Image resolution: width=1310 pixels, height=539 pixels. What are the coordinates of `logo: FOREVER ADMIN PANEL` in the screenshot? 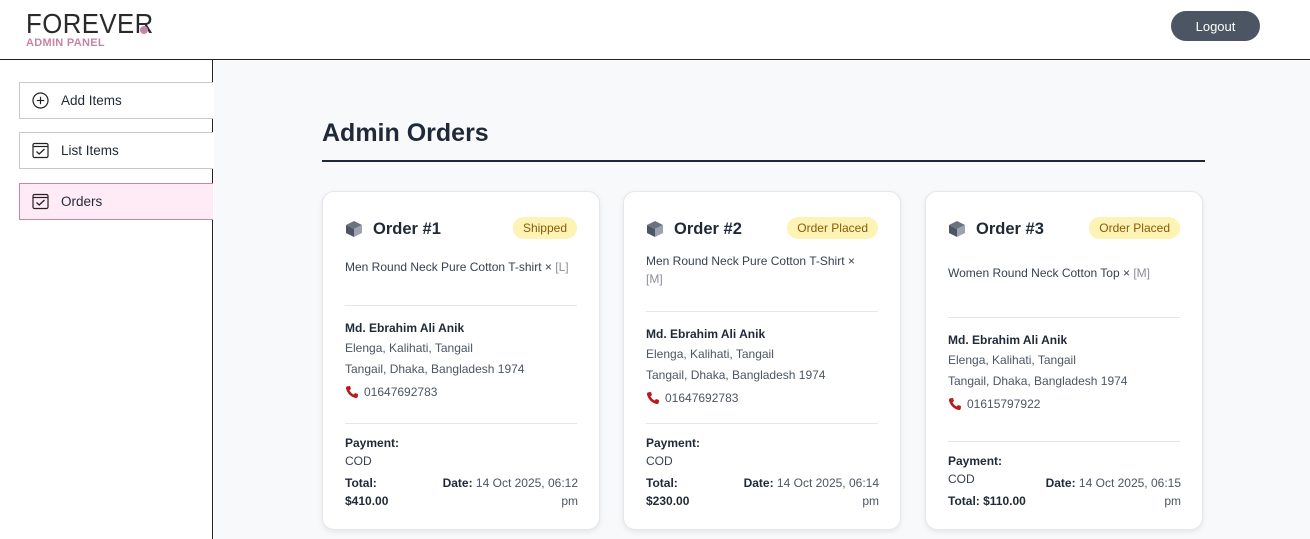 It's located at (95, 29).